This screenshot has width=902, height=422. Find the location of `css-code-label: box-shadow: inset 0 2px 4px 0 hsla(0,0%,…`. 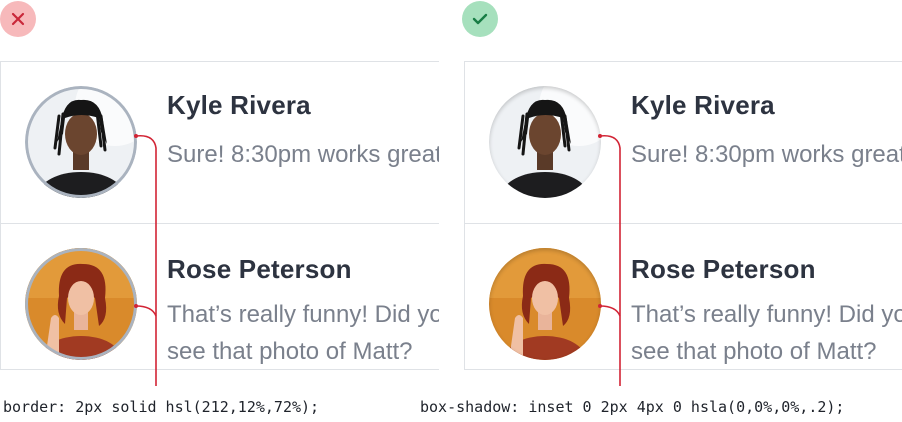

css-code-label: box-shadow: inset 0 2px 4px 0 hsla(0,0%,… is located at coordinates (632, 407).